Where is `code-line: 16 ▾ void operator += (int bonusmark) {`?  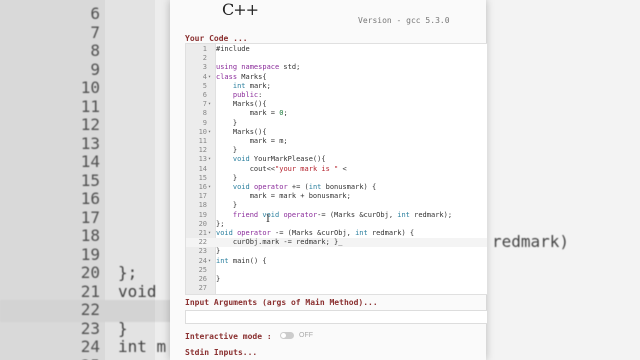 code-line: 16 ▾ void operator += (int bonusmark) { is located at coordinates (336, 187).